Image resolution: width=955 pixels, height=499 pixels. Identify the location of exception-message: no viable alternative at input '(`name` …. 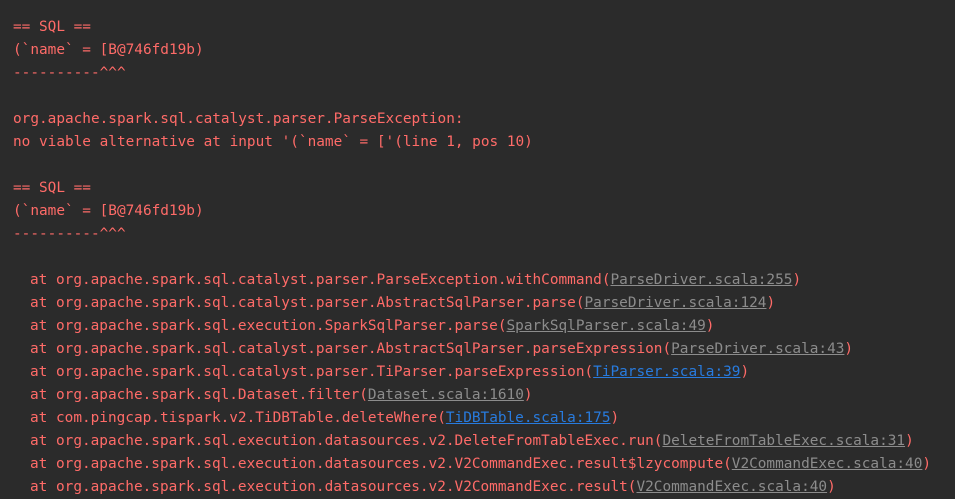
(273, 142).